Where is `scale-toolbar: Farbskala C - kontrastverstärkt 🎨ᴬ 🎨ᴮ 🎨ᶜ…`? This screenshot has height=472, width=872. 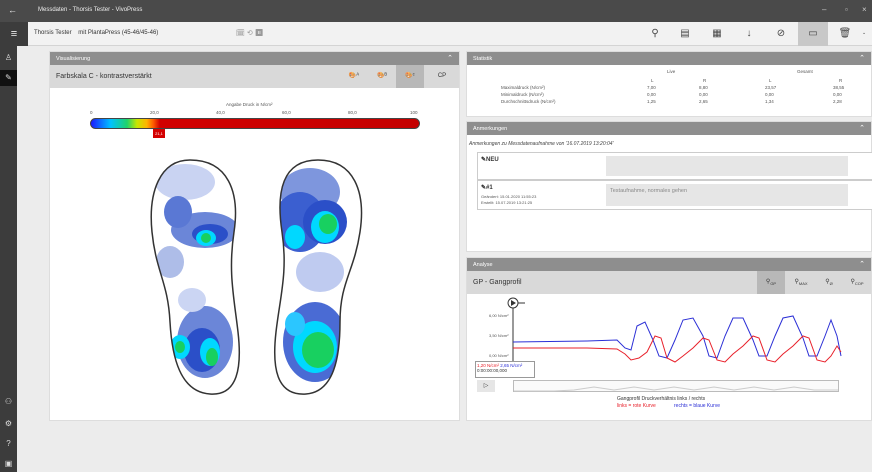 scale-toolbar: Farbskala C - kontrastverstärkt 🎨ᴬ 🎨ᴮ 🎨ᶜ… is located at coordinates (254, 76).